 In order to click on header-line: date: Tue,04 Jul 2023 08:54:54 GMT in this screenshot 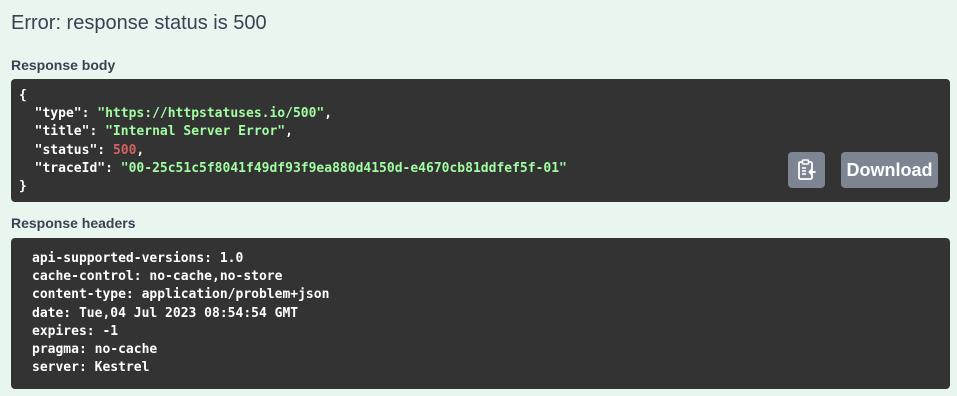, I will do `click(165, 313)`.